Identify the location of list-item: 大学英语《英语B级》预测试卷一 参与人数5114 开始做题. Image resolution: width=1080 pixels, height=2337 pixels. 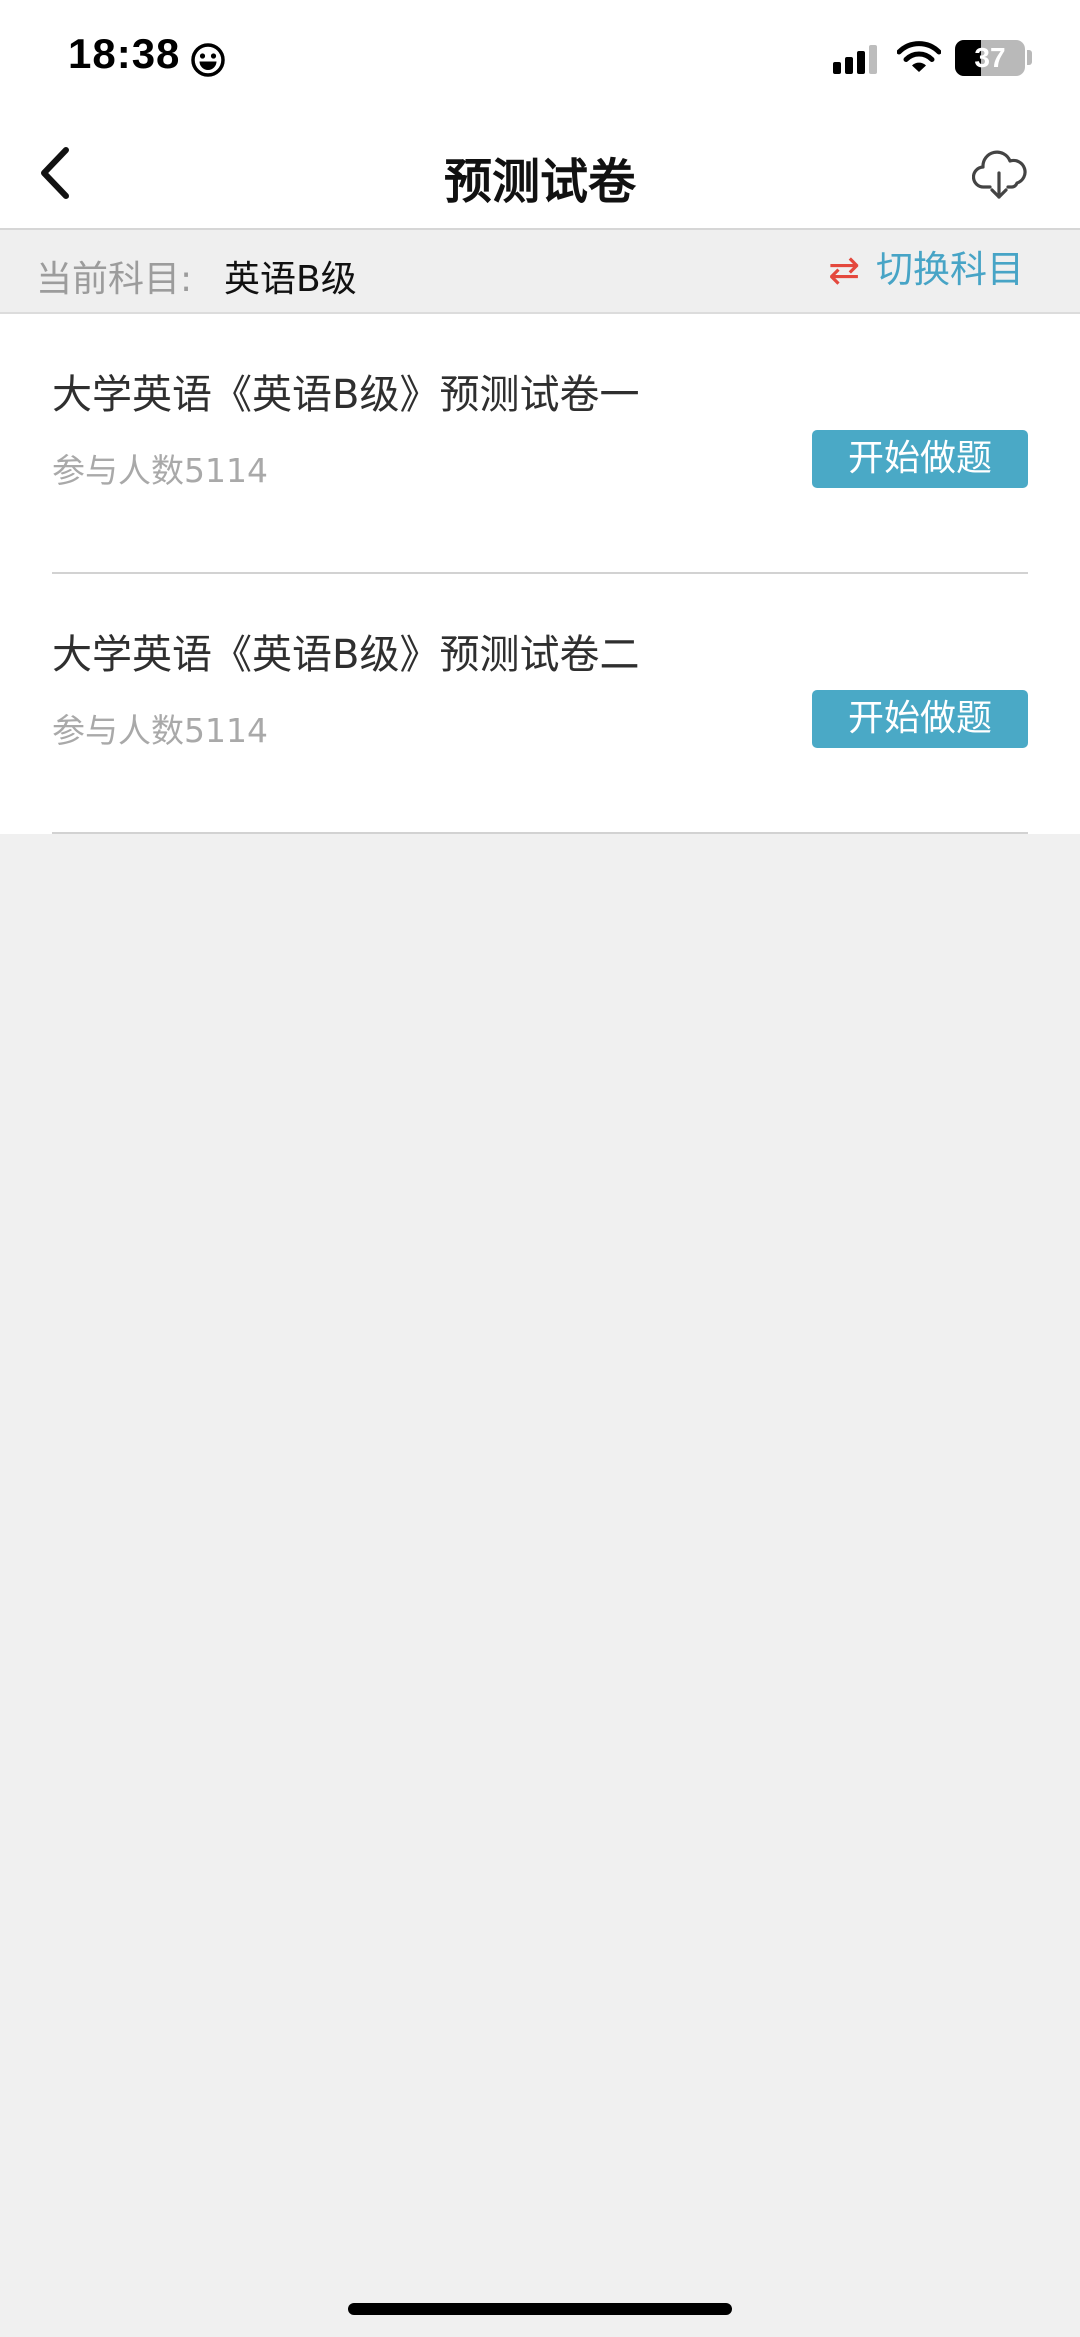
(540, 444).